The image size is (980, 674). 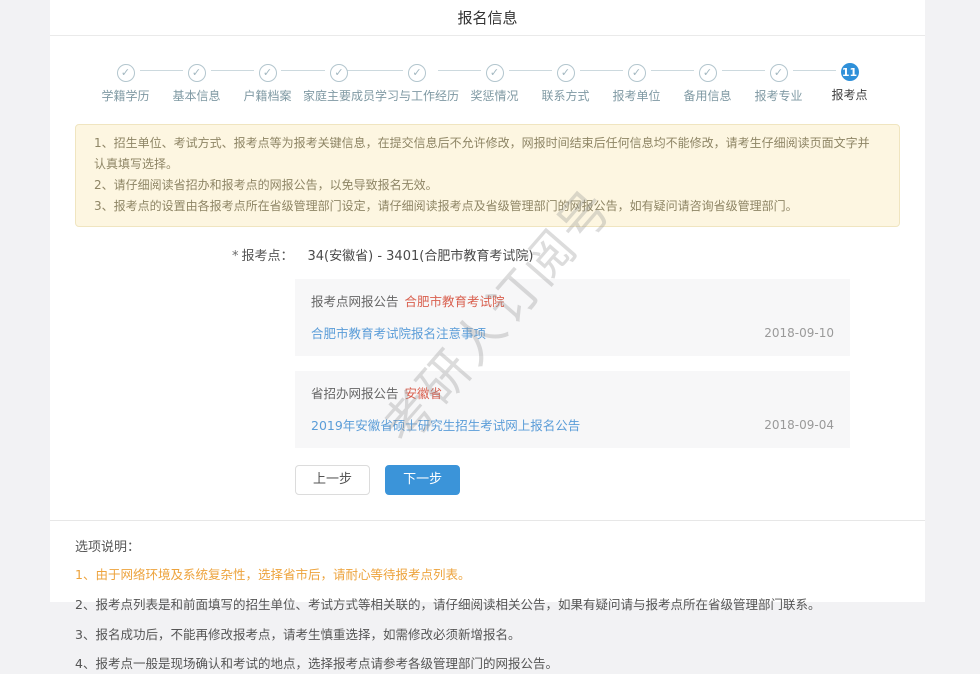 I want to click on step-label: 备用信息, so click(x=707, y=96).